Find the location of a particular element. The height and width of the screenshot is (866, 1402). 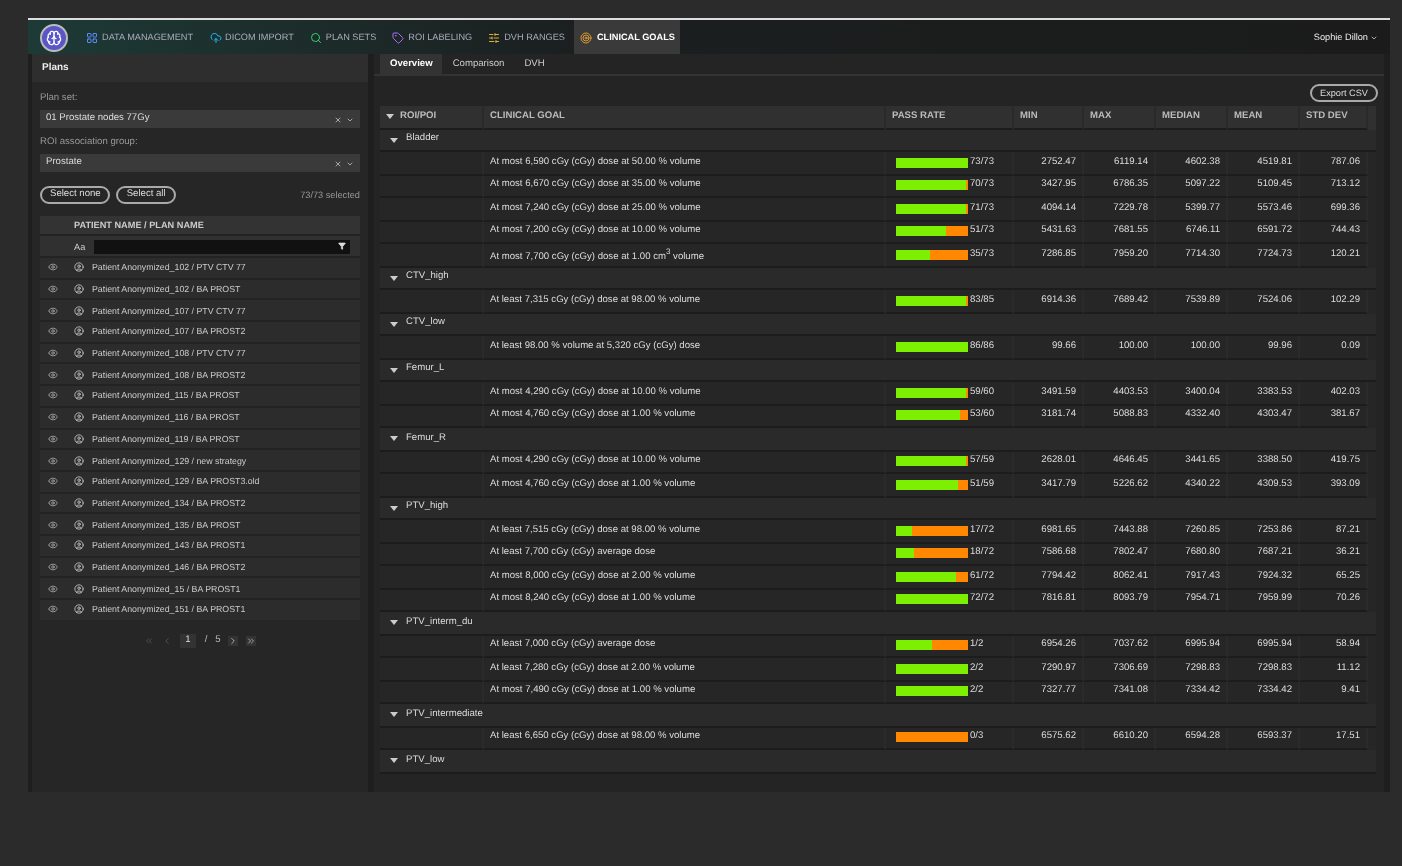

logo-icon is located at coordinates (54, 37).